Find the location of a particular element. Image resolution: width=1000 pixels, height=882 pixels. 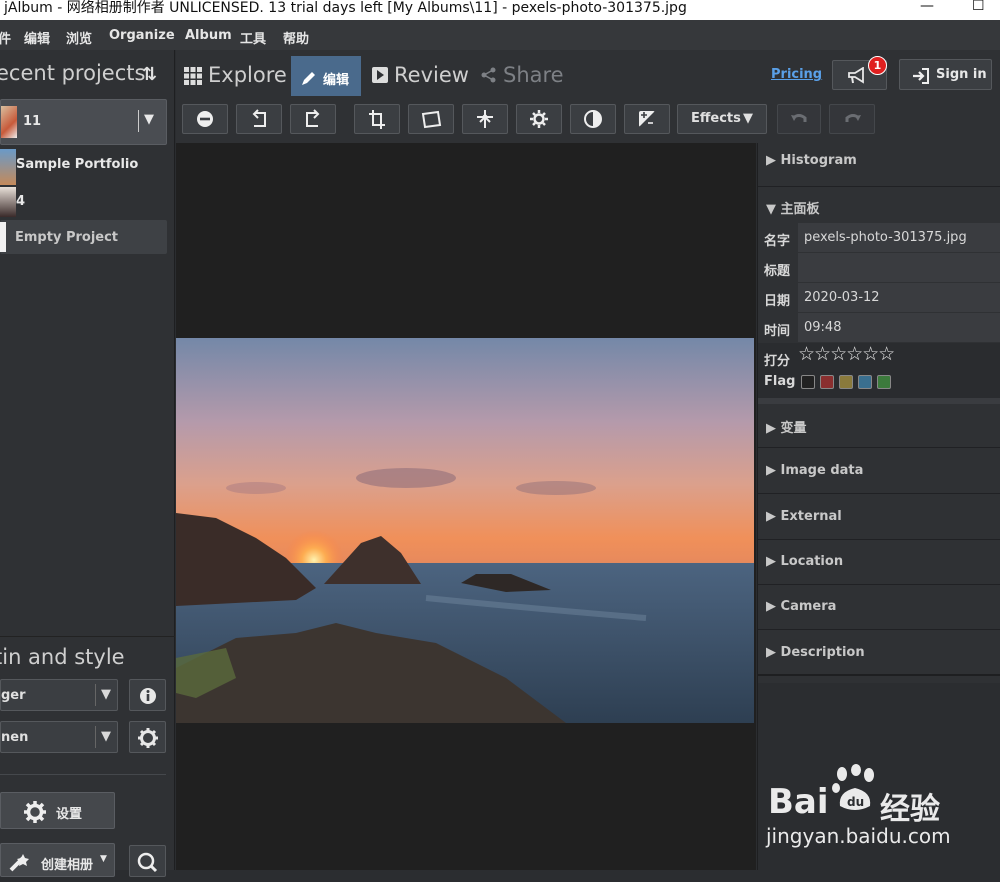

redo-button is located at coordinates (852, 119).